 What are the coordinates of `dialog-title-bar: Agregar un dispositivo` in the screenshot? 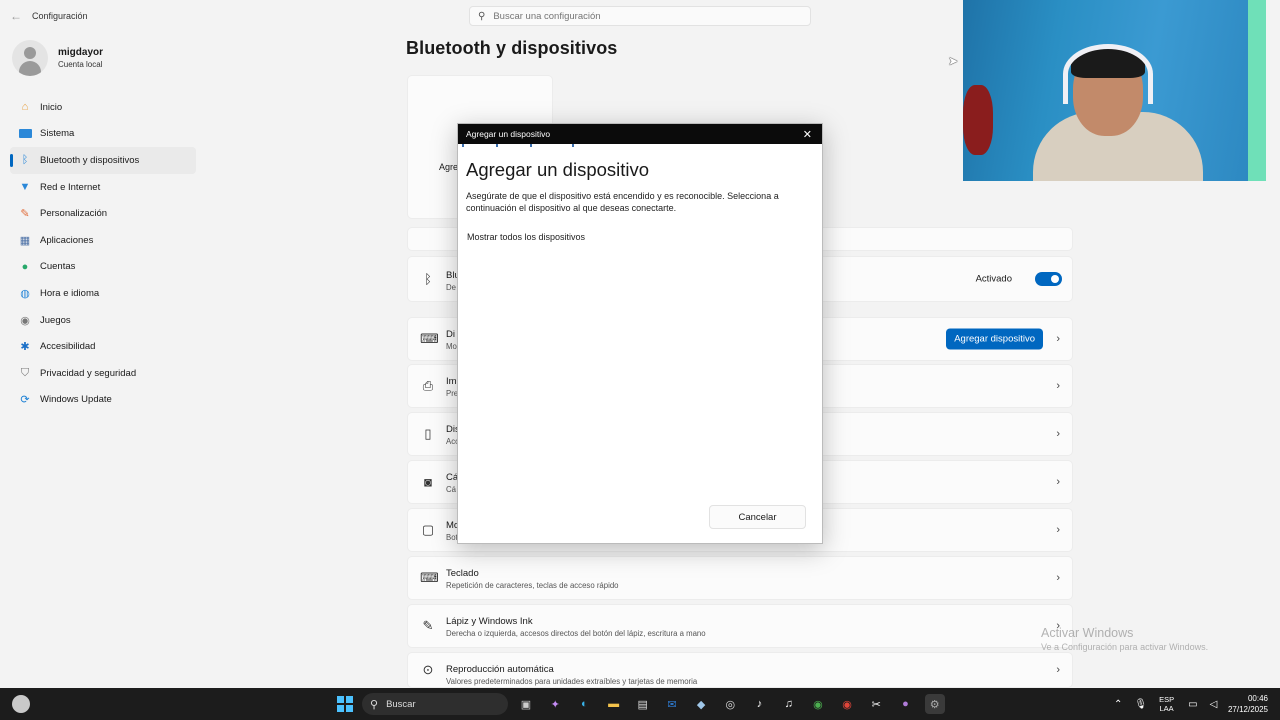 It's located at (640, 134).